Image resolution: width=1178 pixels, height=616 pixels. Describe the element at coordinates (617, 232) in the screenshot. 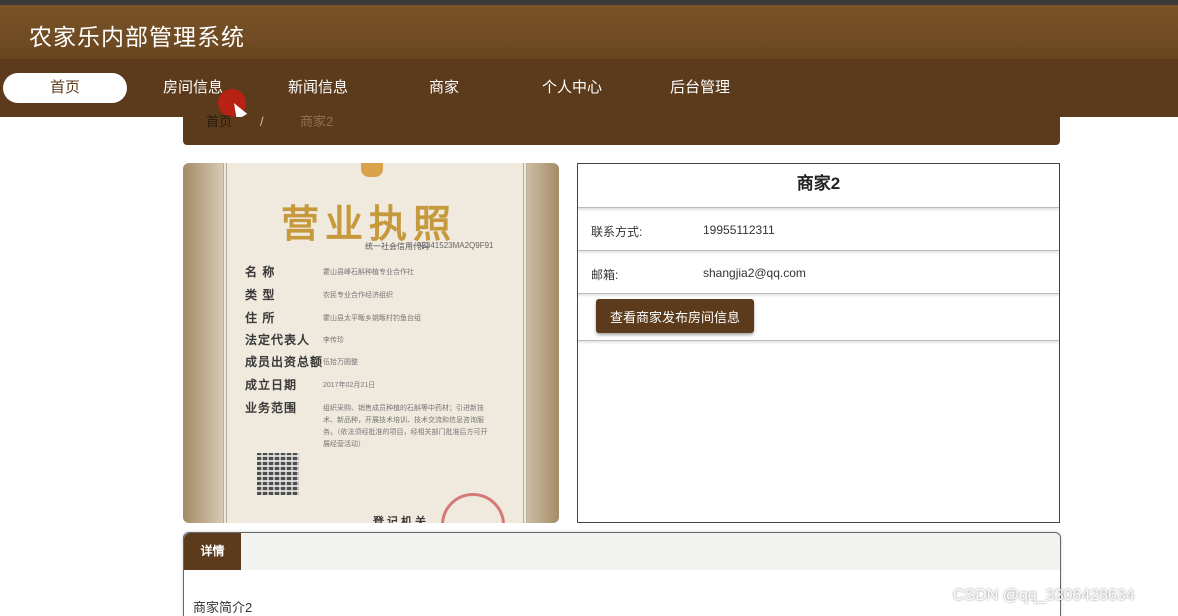

I see `contact-label: 联系方式:` at that location.